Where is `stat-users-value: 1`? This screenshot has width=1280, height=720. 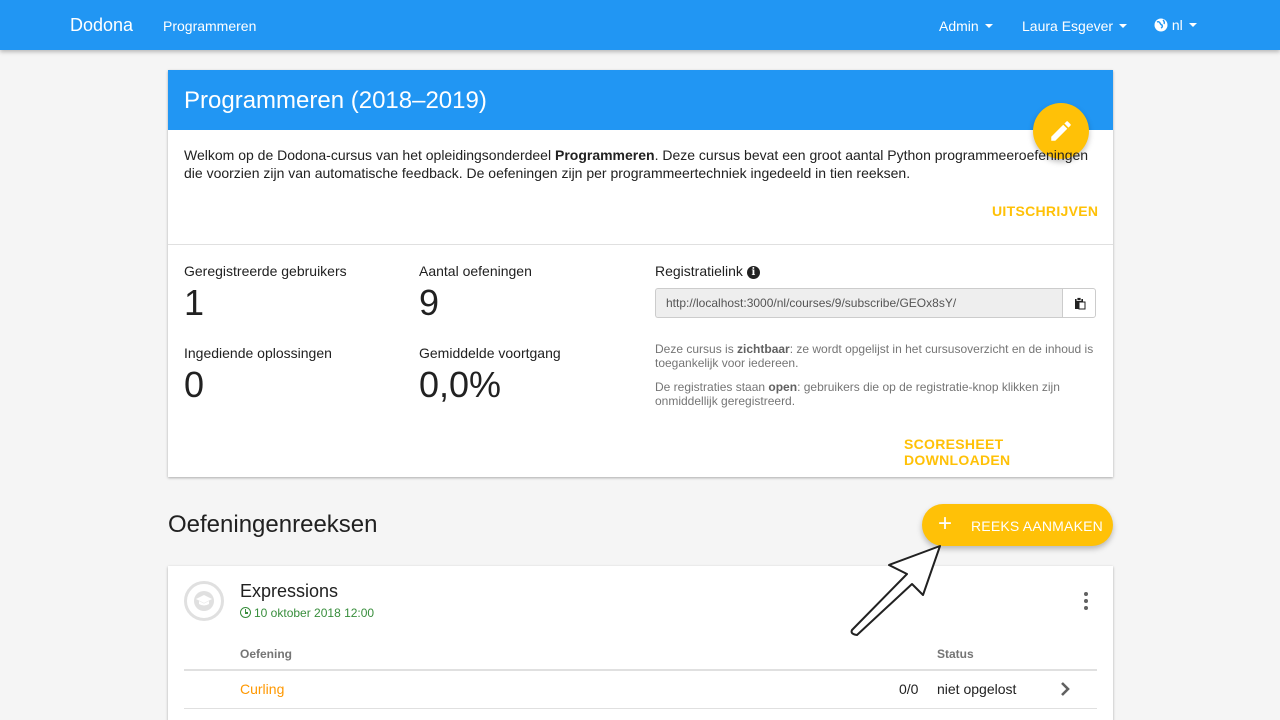
stat-users-value: 1 is located at coordinates (194, 302).